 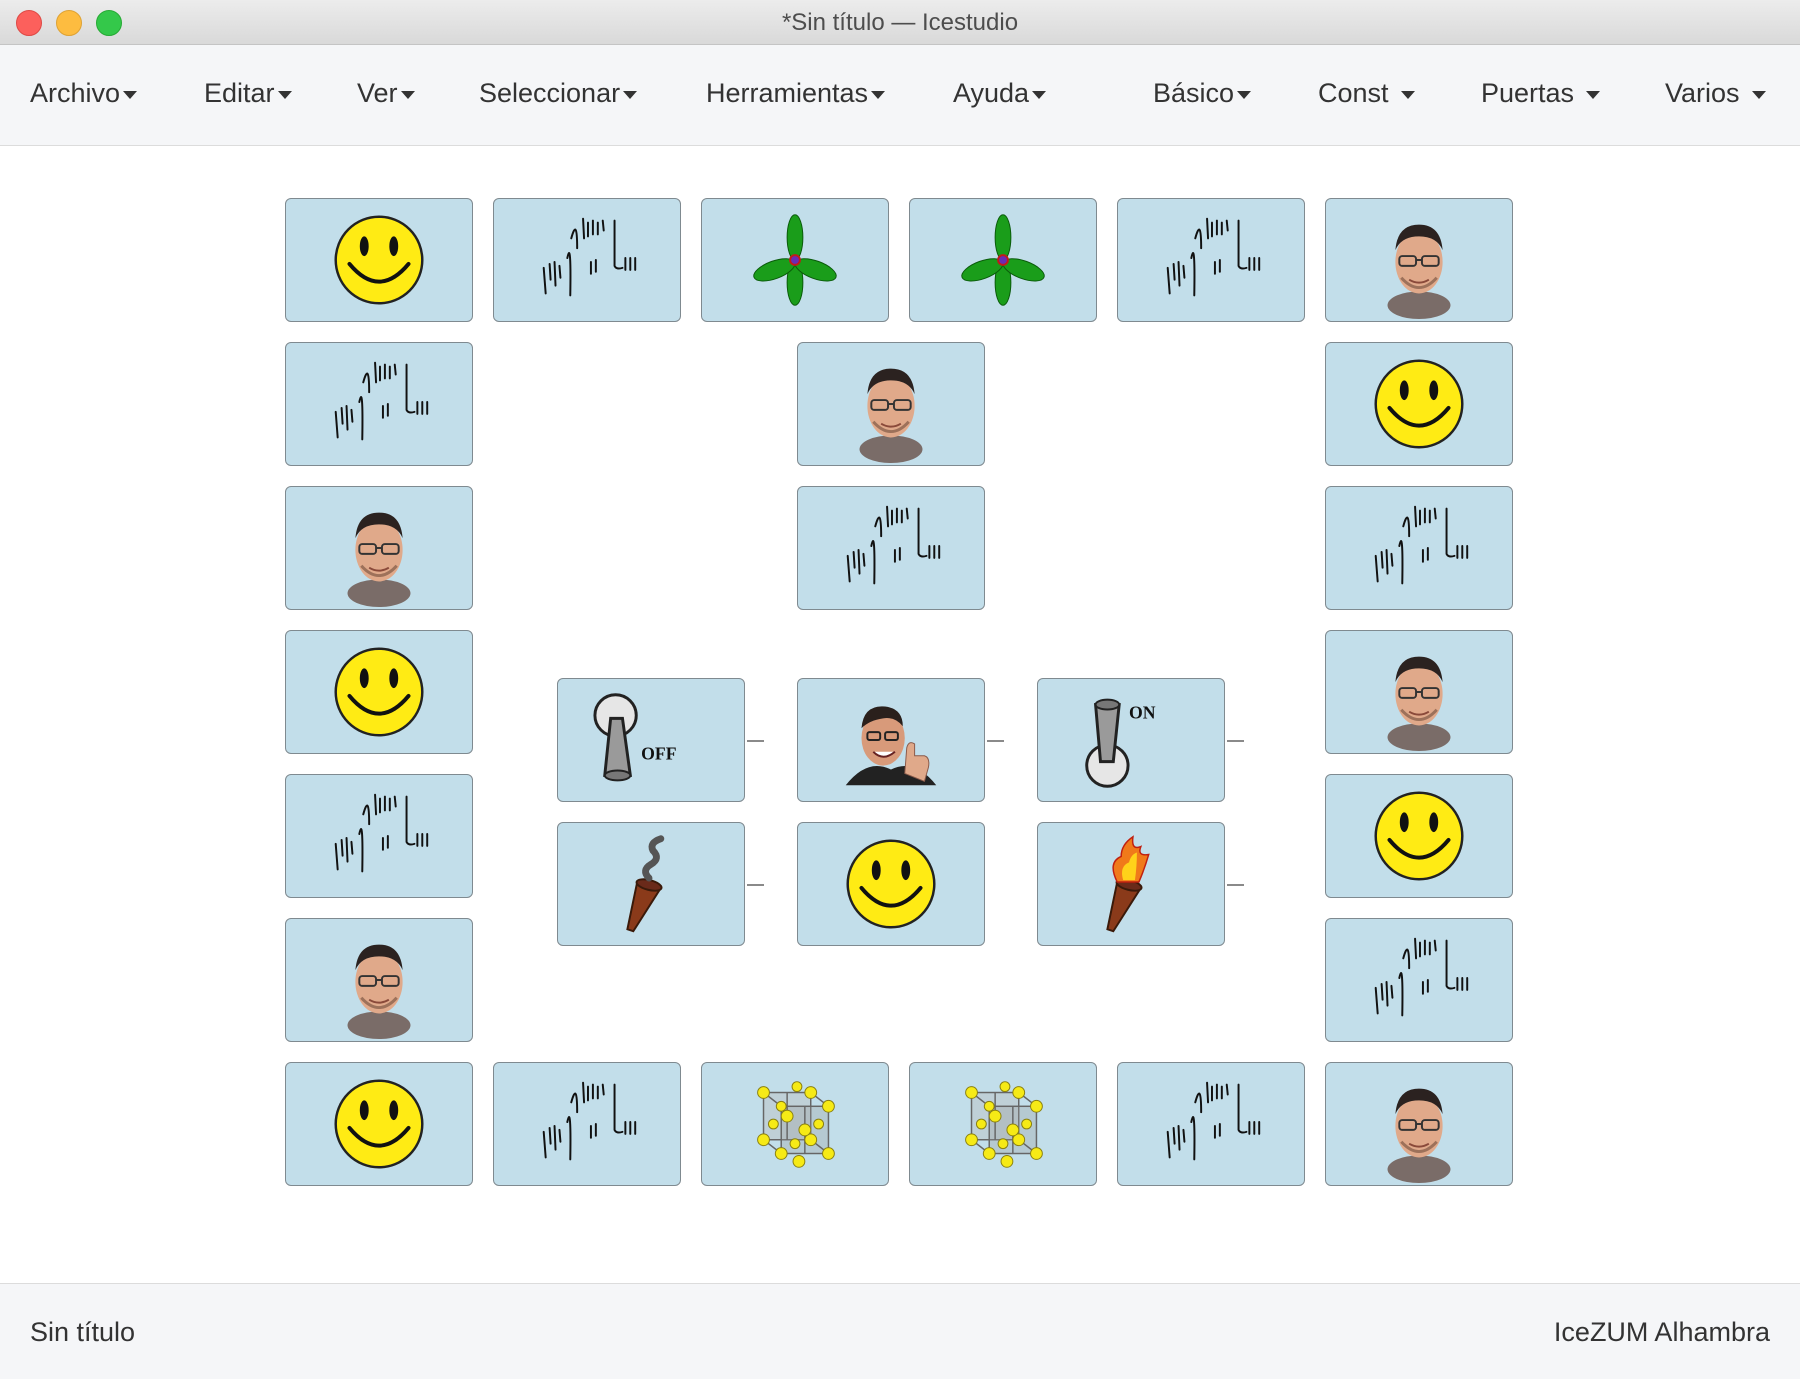 I want to click on menu-label: Varios, so click(x=1702, y=93).